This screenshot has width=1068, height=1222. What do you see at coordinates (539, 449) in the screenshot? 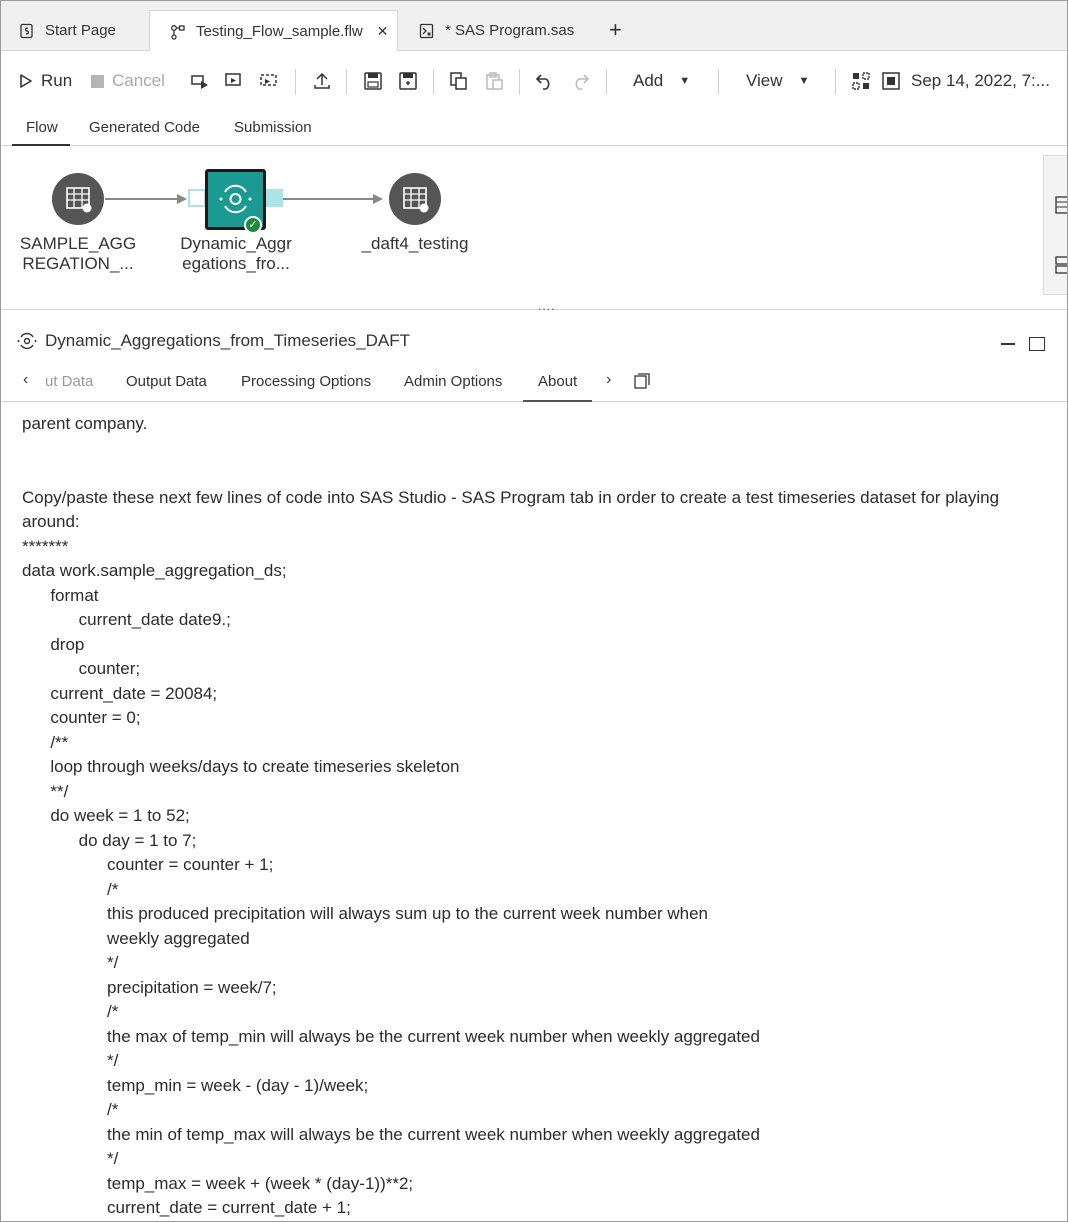
I see `about-blank-line` at bounding box center [539, 449].